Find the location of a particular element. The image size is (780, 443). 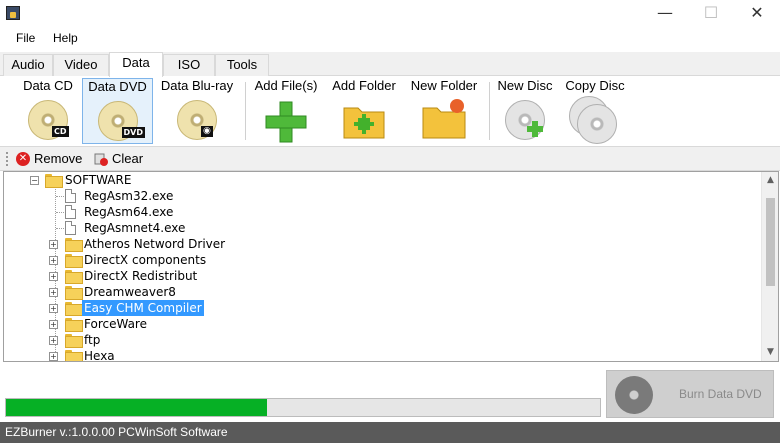

add-folder-label: Add Folder is located at coordinates (364, 85).